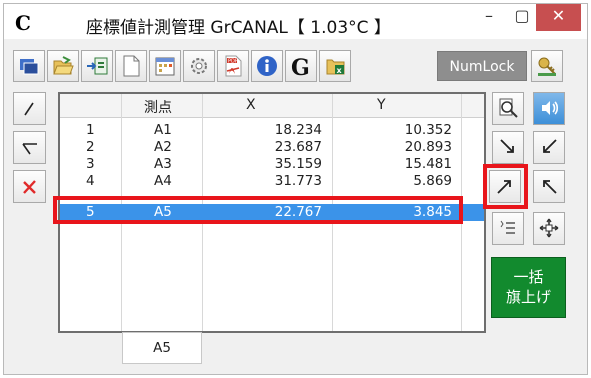  I want to click on minimize-button: –, so click(489, 17).